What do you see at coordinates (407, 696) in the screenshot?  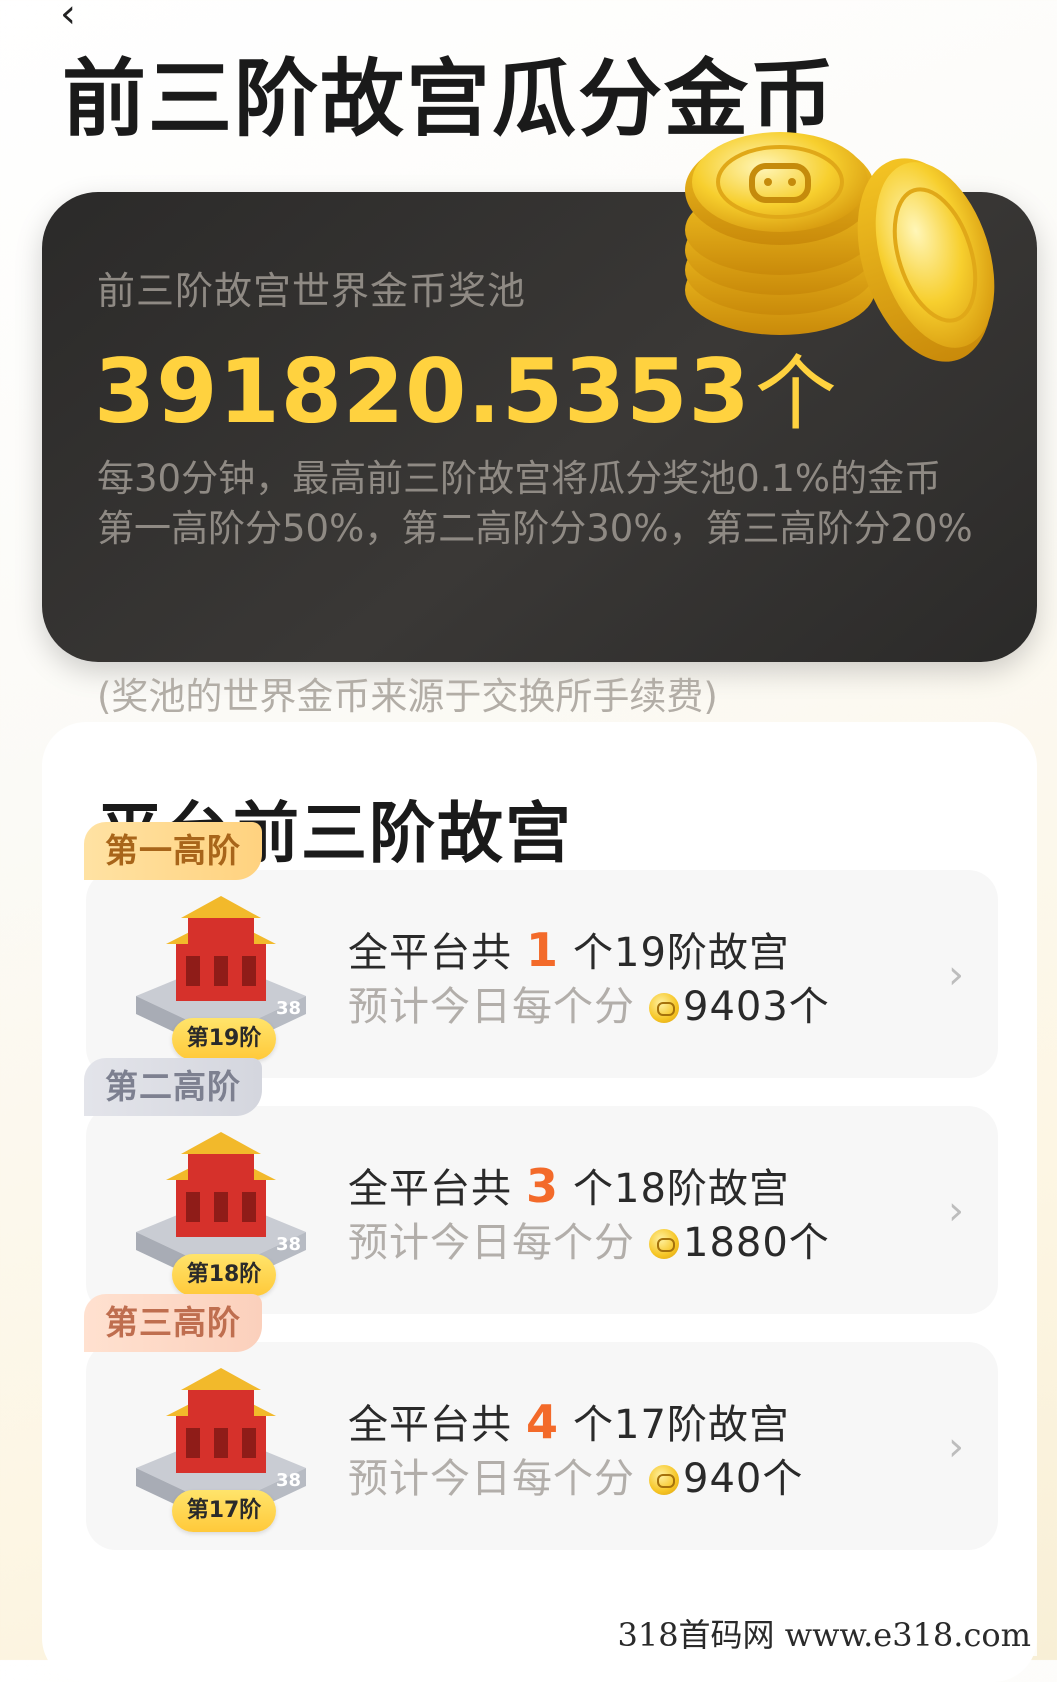 I see `pool-note: (奖池的世界金币来源于交换所手续费)` at bounding box center [407, 696].